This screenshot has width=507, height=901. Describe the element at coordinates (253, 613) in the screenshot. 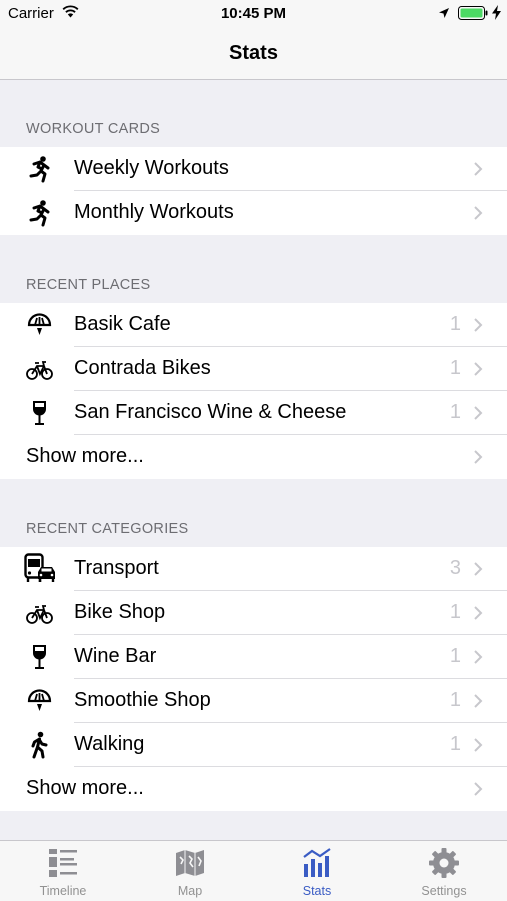

I see `list-item-bike-shop: Bike Shop 1` at that location.